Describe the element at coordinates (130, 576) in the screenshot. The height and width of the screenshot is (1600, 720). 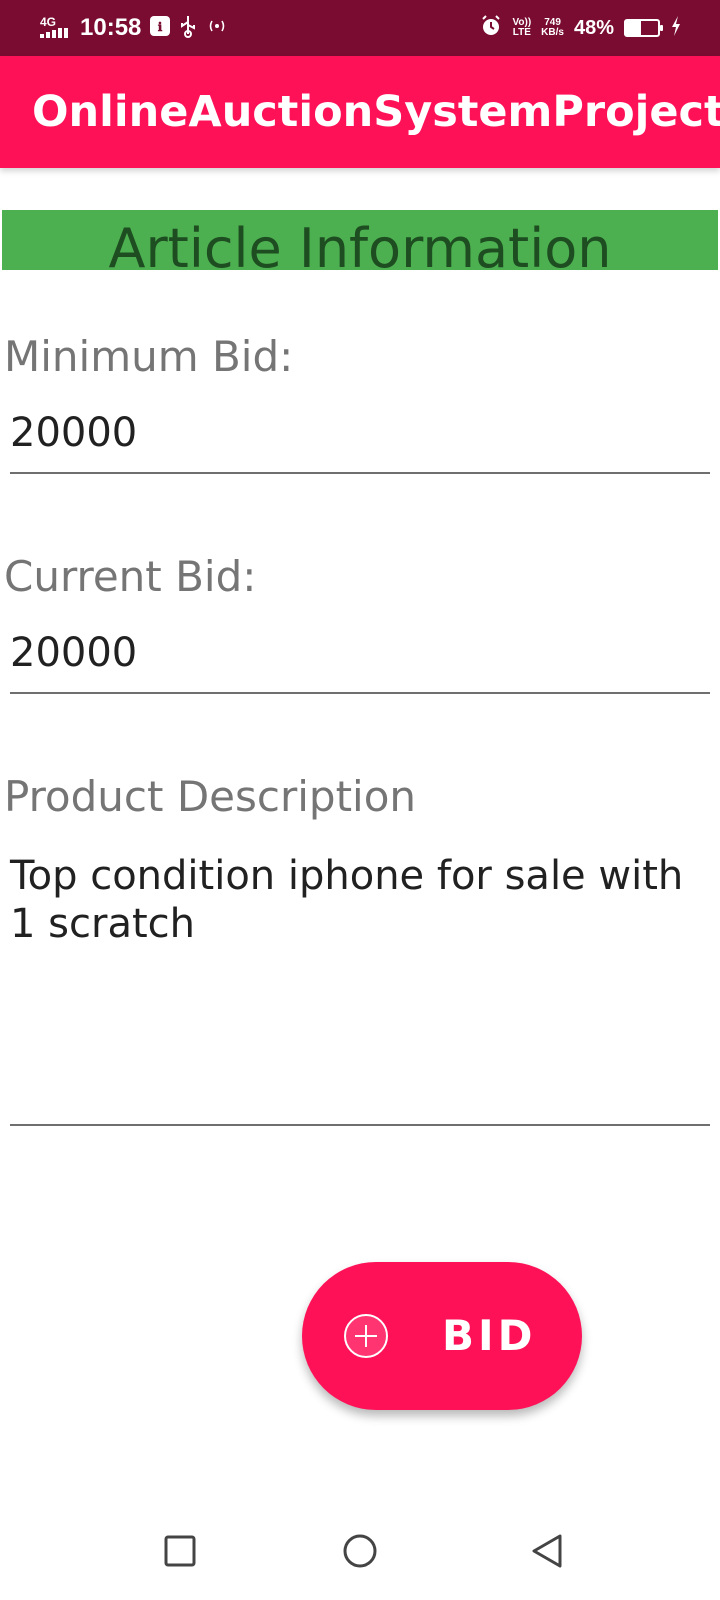
I see `current-bid-label: Current Bid:` at that location.